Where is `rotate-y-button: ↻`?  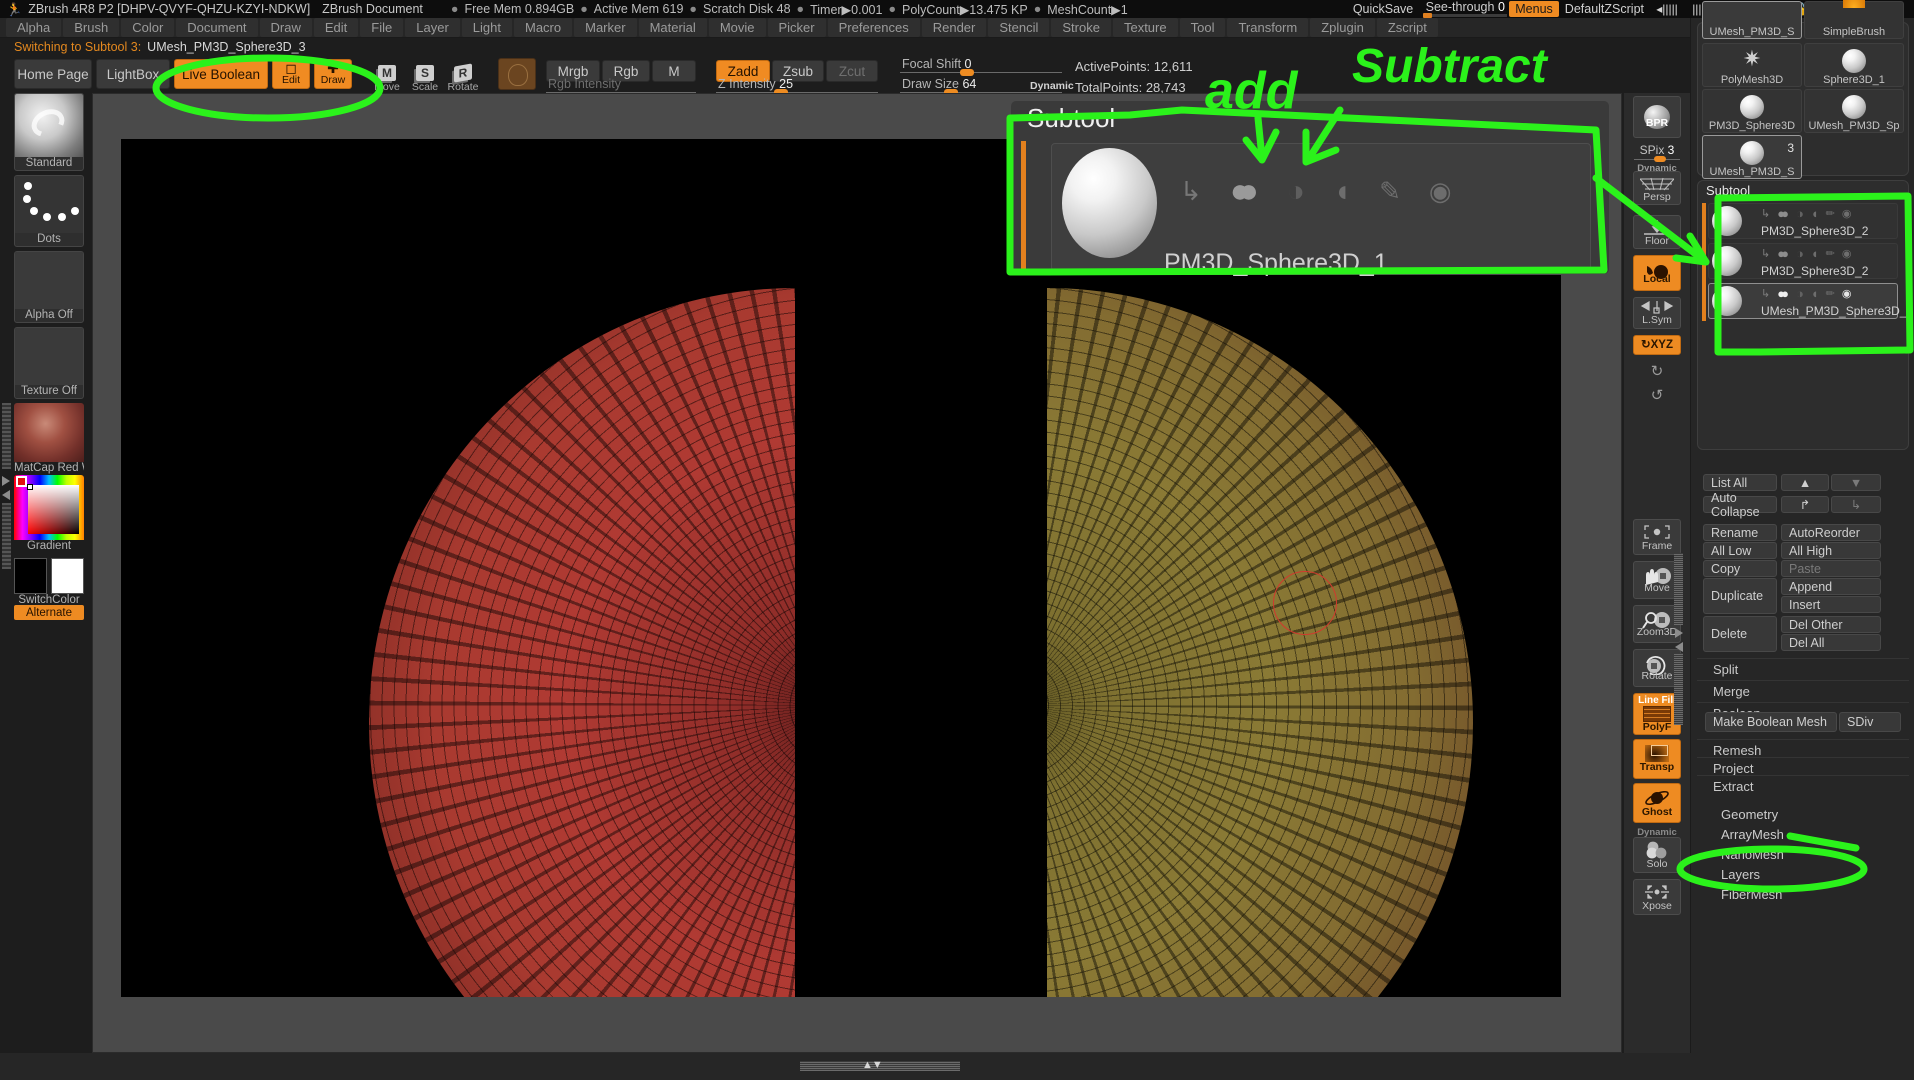
rotate-y-button: ↻ is located at coordinates (1657, 371).